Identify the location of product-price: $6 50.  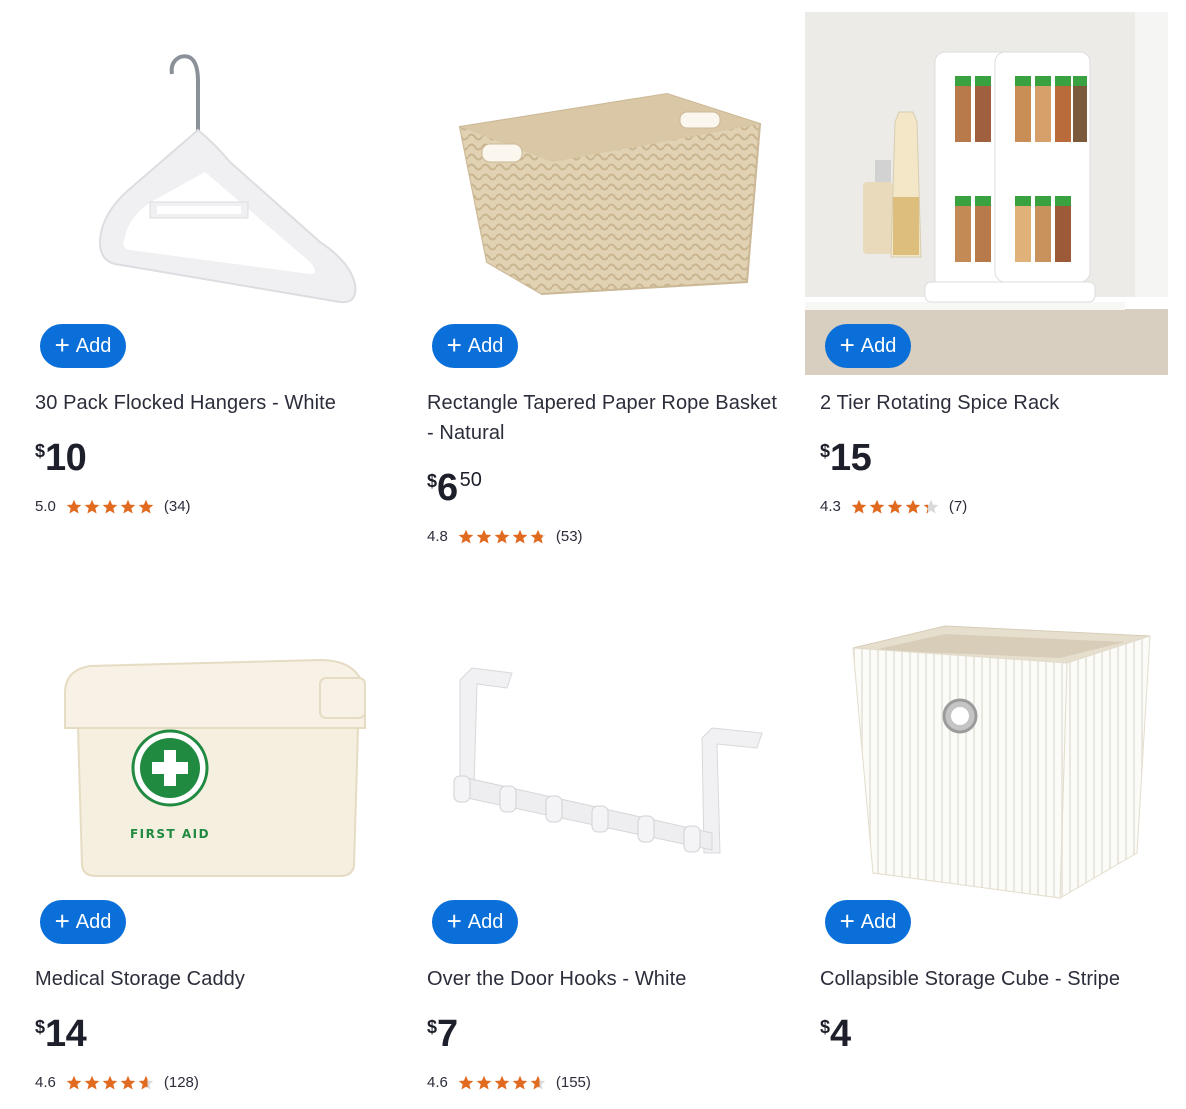
(454, 488).